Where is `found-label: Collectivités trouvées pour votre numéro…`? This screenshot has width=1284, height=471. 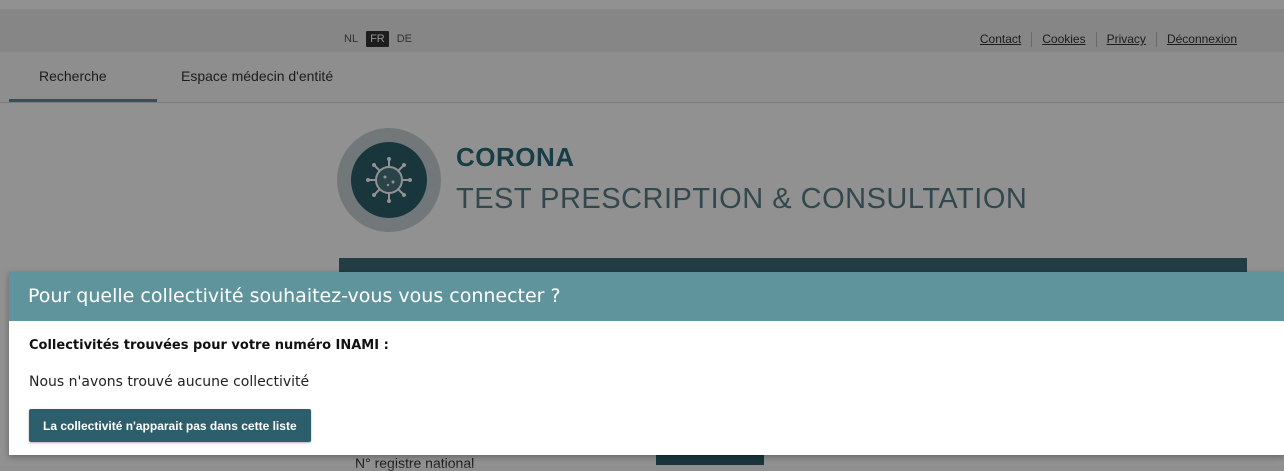
found-label: Collectivités trouvées pour votre numéro… is located at coordinates (209, 345).